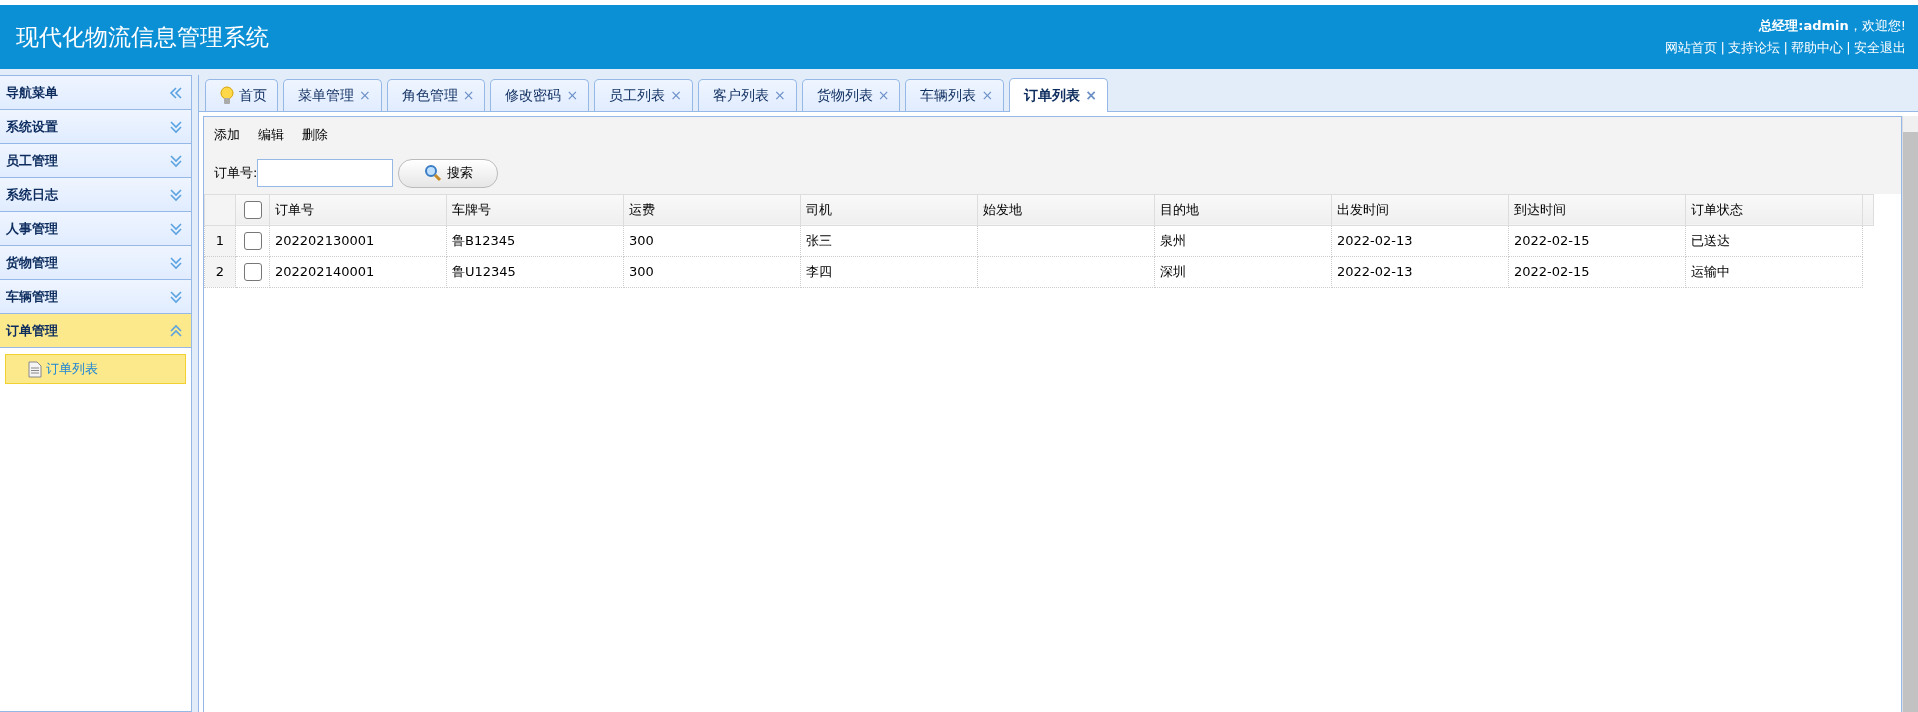 This screenshot has width=1918, height=712. Describe the element at coordinates (1420, 209) in the screenshot. I see `column-header: 出发时间` at that location.